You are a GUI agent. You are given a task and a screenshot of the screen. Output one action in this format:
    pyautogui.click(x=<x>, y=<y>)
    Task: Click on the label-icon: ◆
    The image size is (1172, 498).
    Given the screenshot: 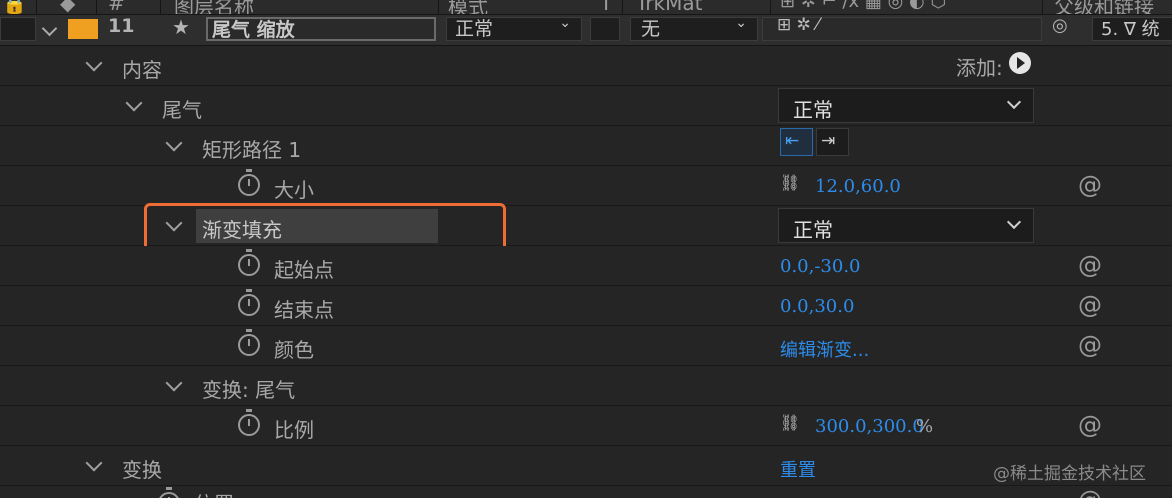 What is the action you would take?
    pyautogui.click(x=67, y=7)
    